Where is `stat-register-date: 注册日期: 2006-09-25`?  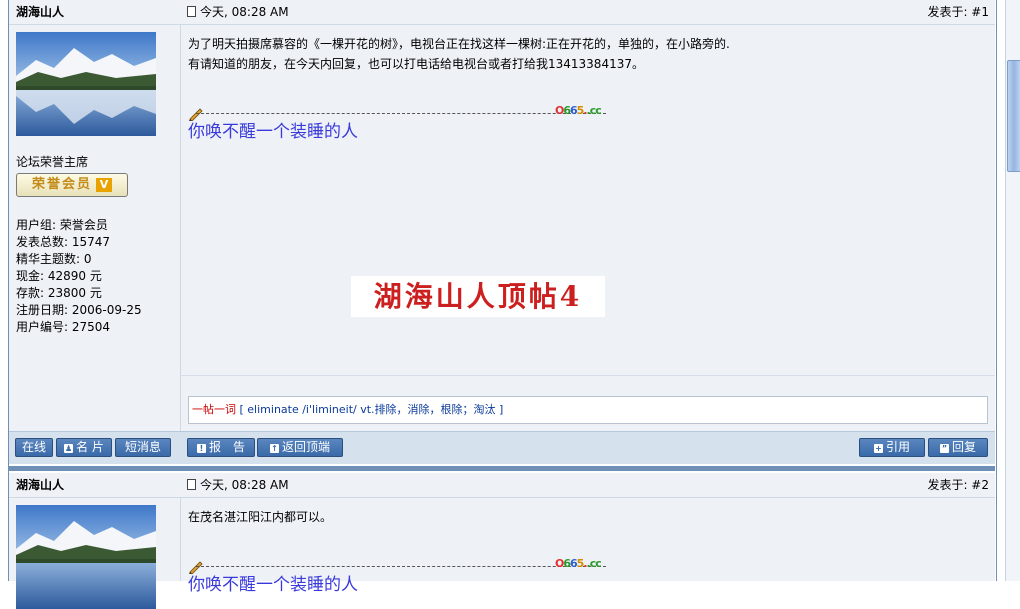
stat-register-date: 注册日期: 2006-09-25 is located at coordinates (79, 310).